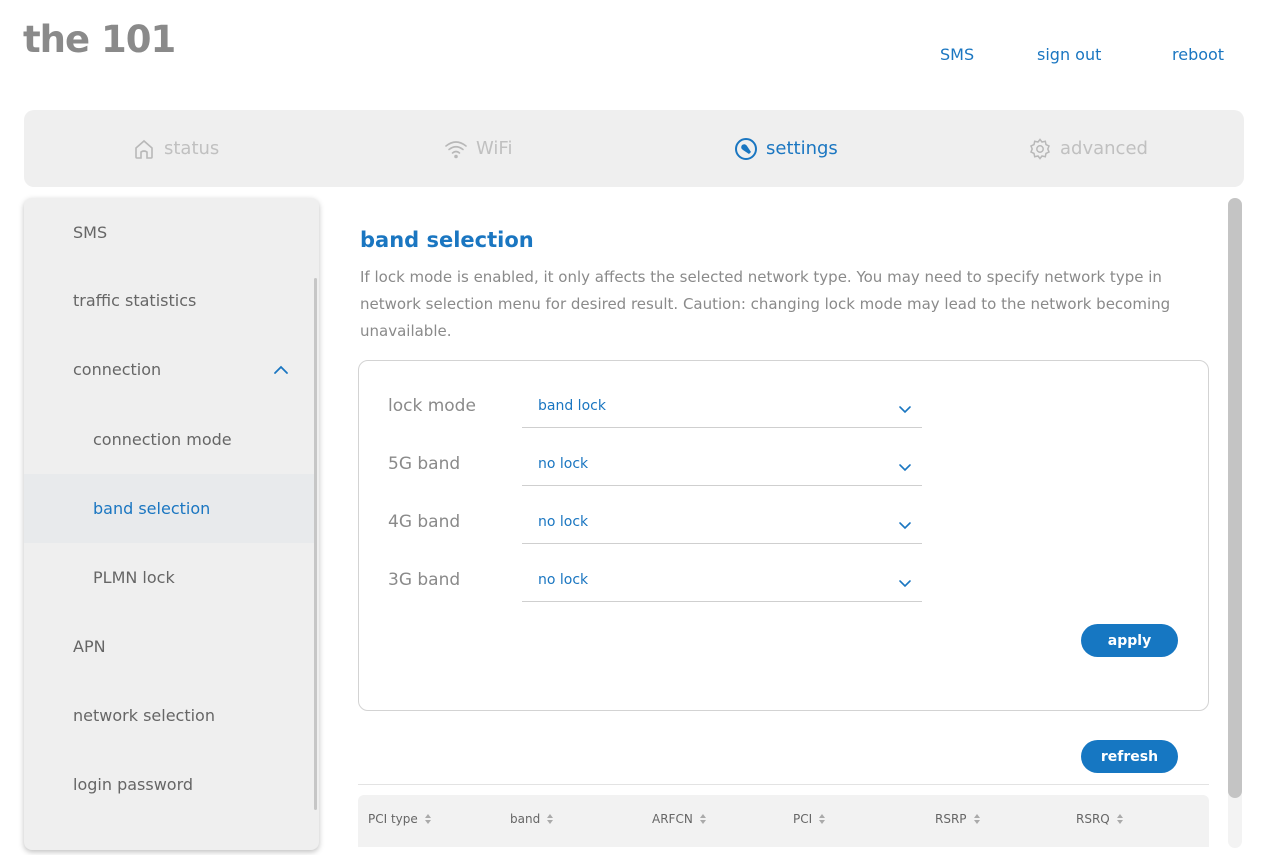 The width and height of the screenshot is (1280, 855). I want to click on column-header-band: band, so click(532, 819).